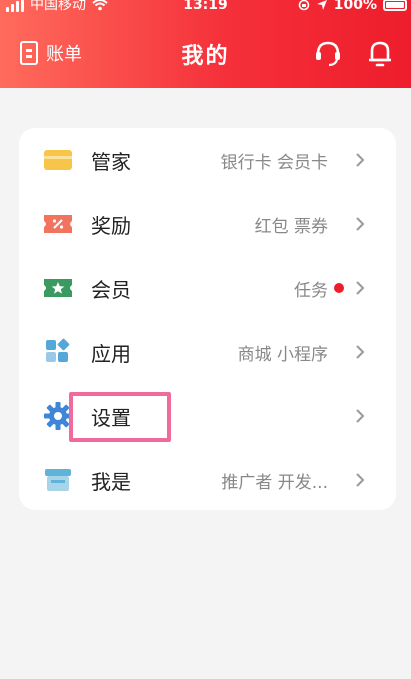 The height and width of the screenshot is (679, 411). I want to click on menu-label: 管家, so click(111, 161).